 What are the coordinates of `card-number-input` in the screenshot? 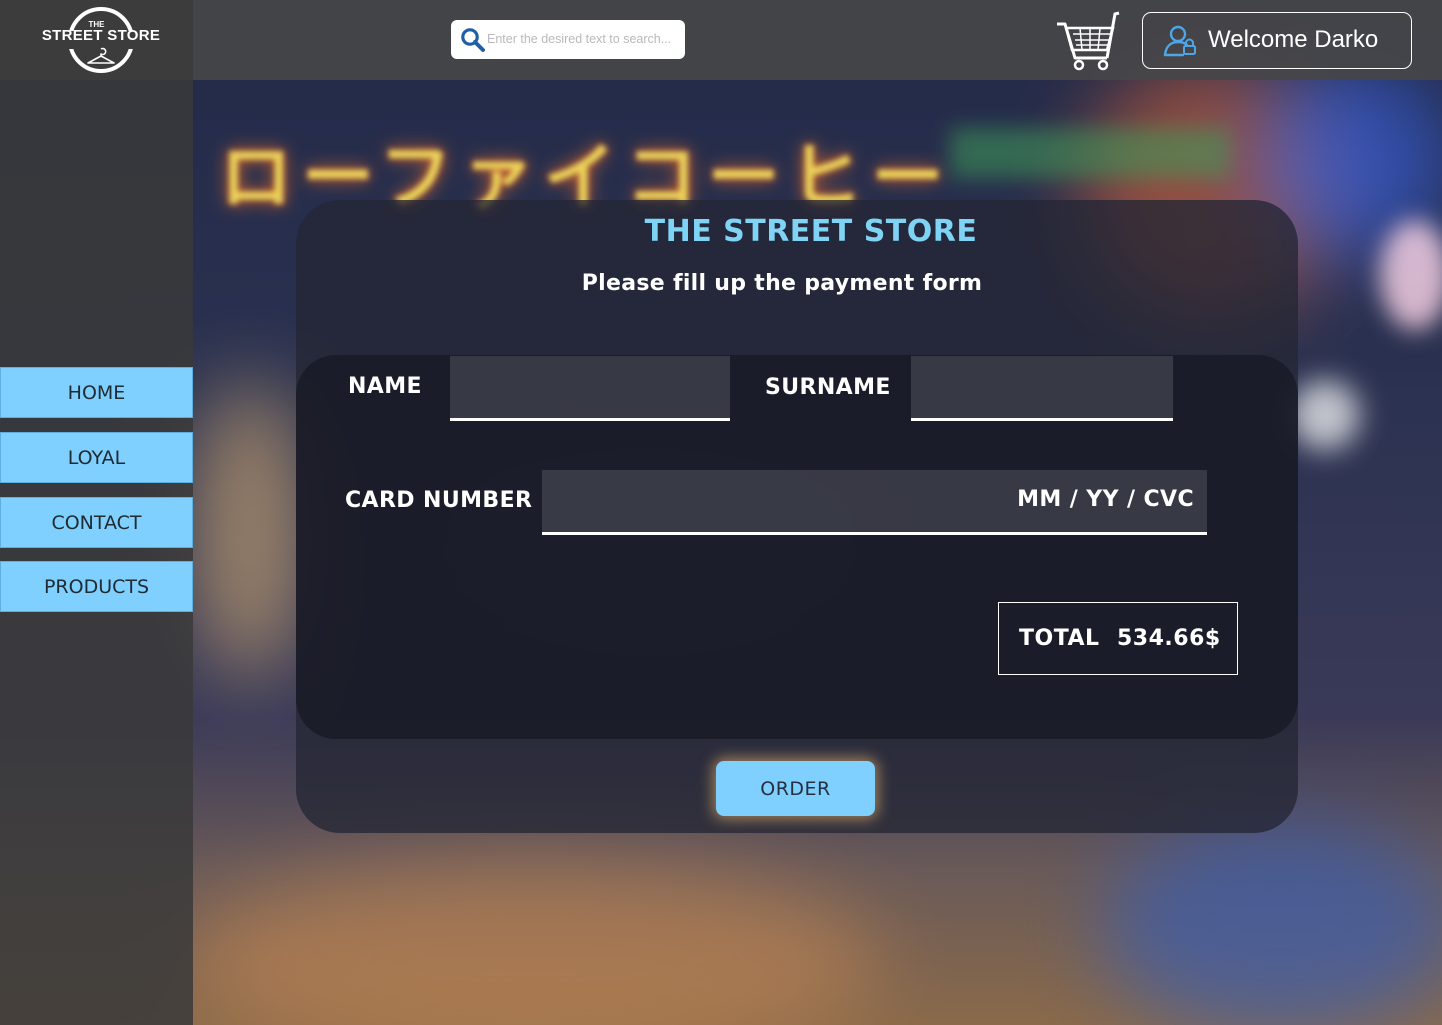 It's located at (772, 501).